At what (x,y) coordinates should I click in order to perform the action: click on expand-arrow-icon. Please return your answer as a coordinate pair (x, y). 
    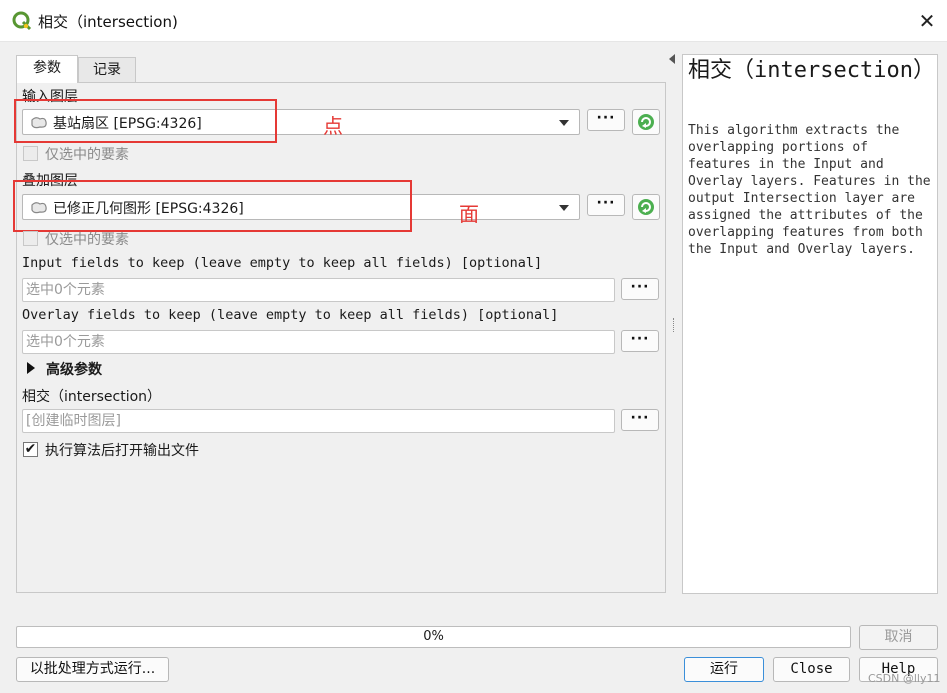
    Looking at the image, I should click on (31, 368).